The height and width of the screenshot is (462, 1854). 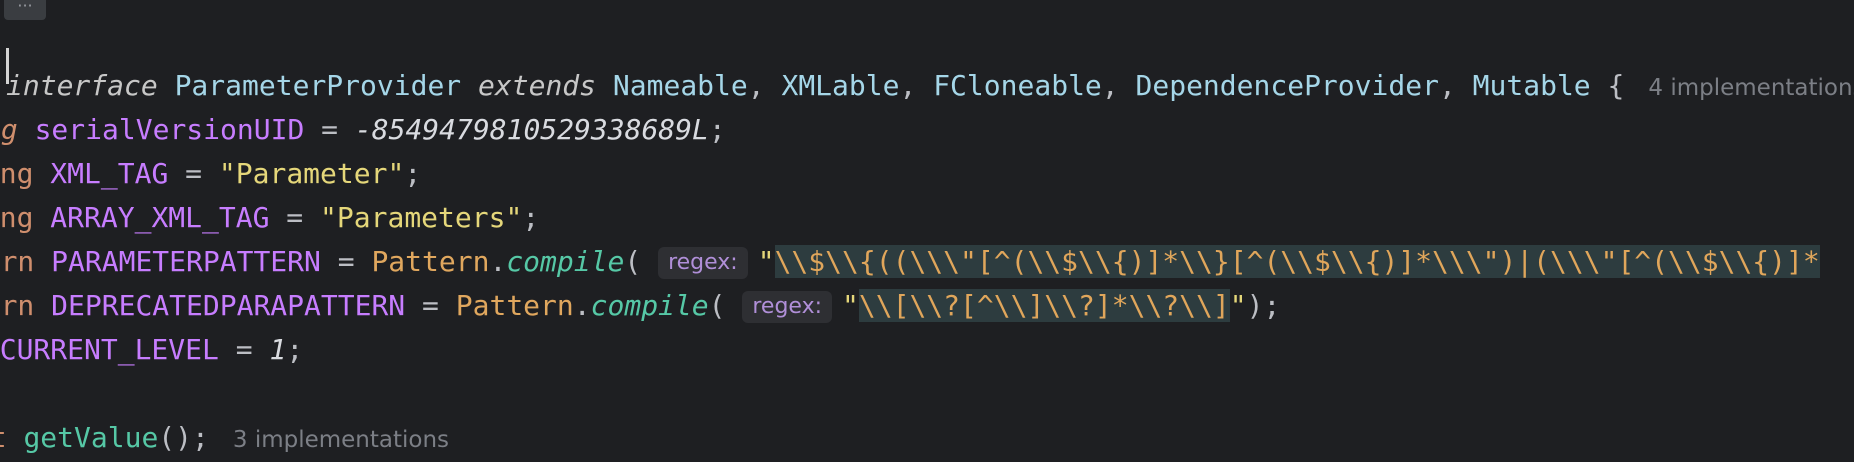 What do you see at coordinates (1017, 85) in the screenshot?
I see `extended-type: FCloneable` at bounding box center [1017, 85].